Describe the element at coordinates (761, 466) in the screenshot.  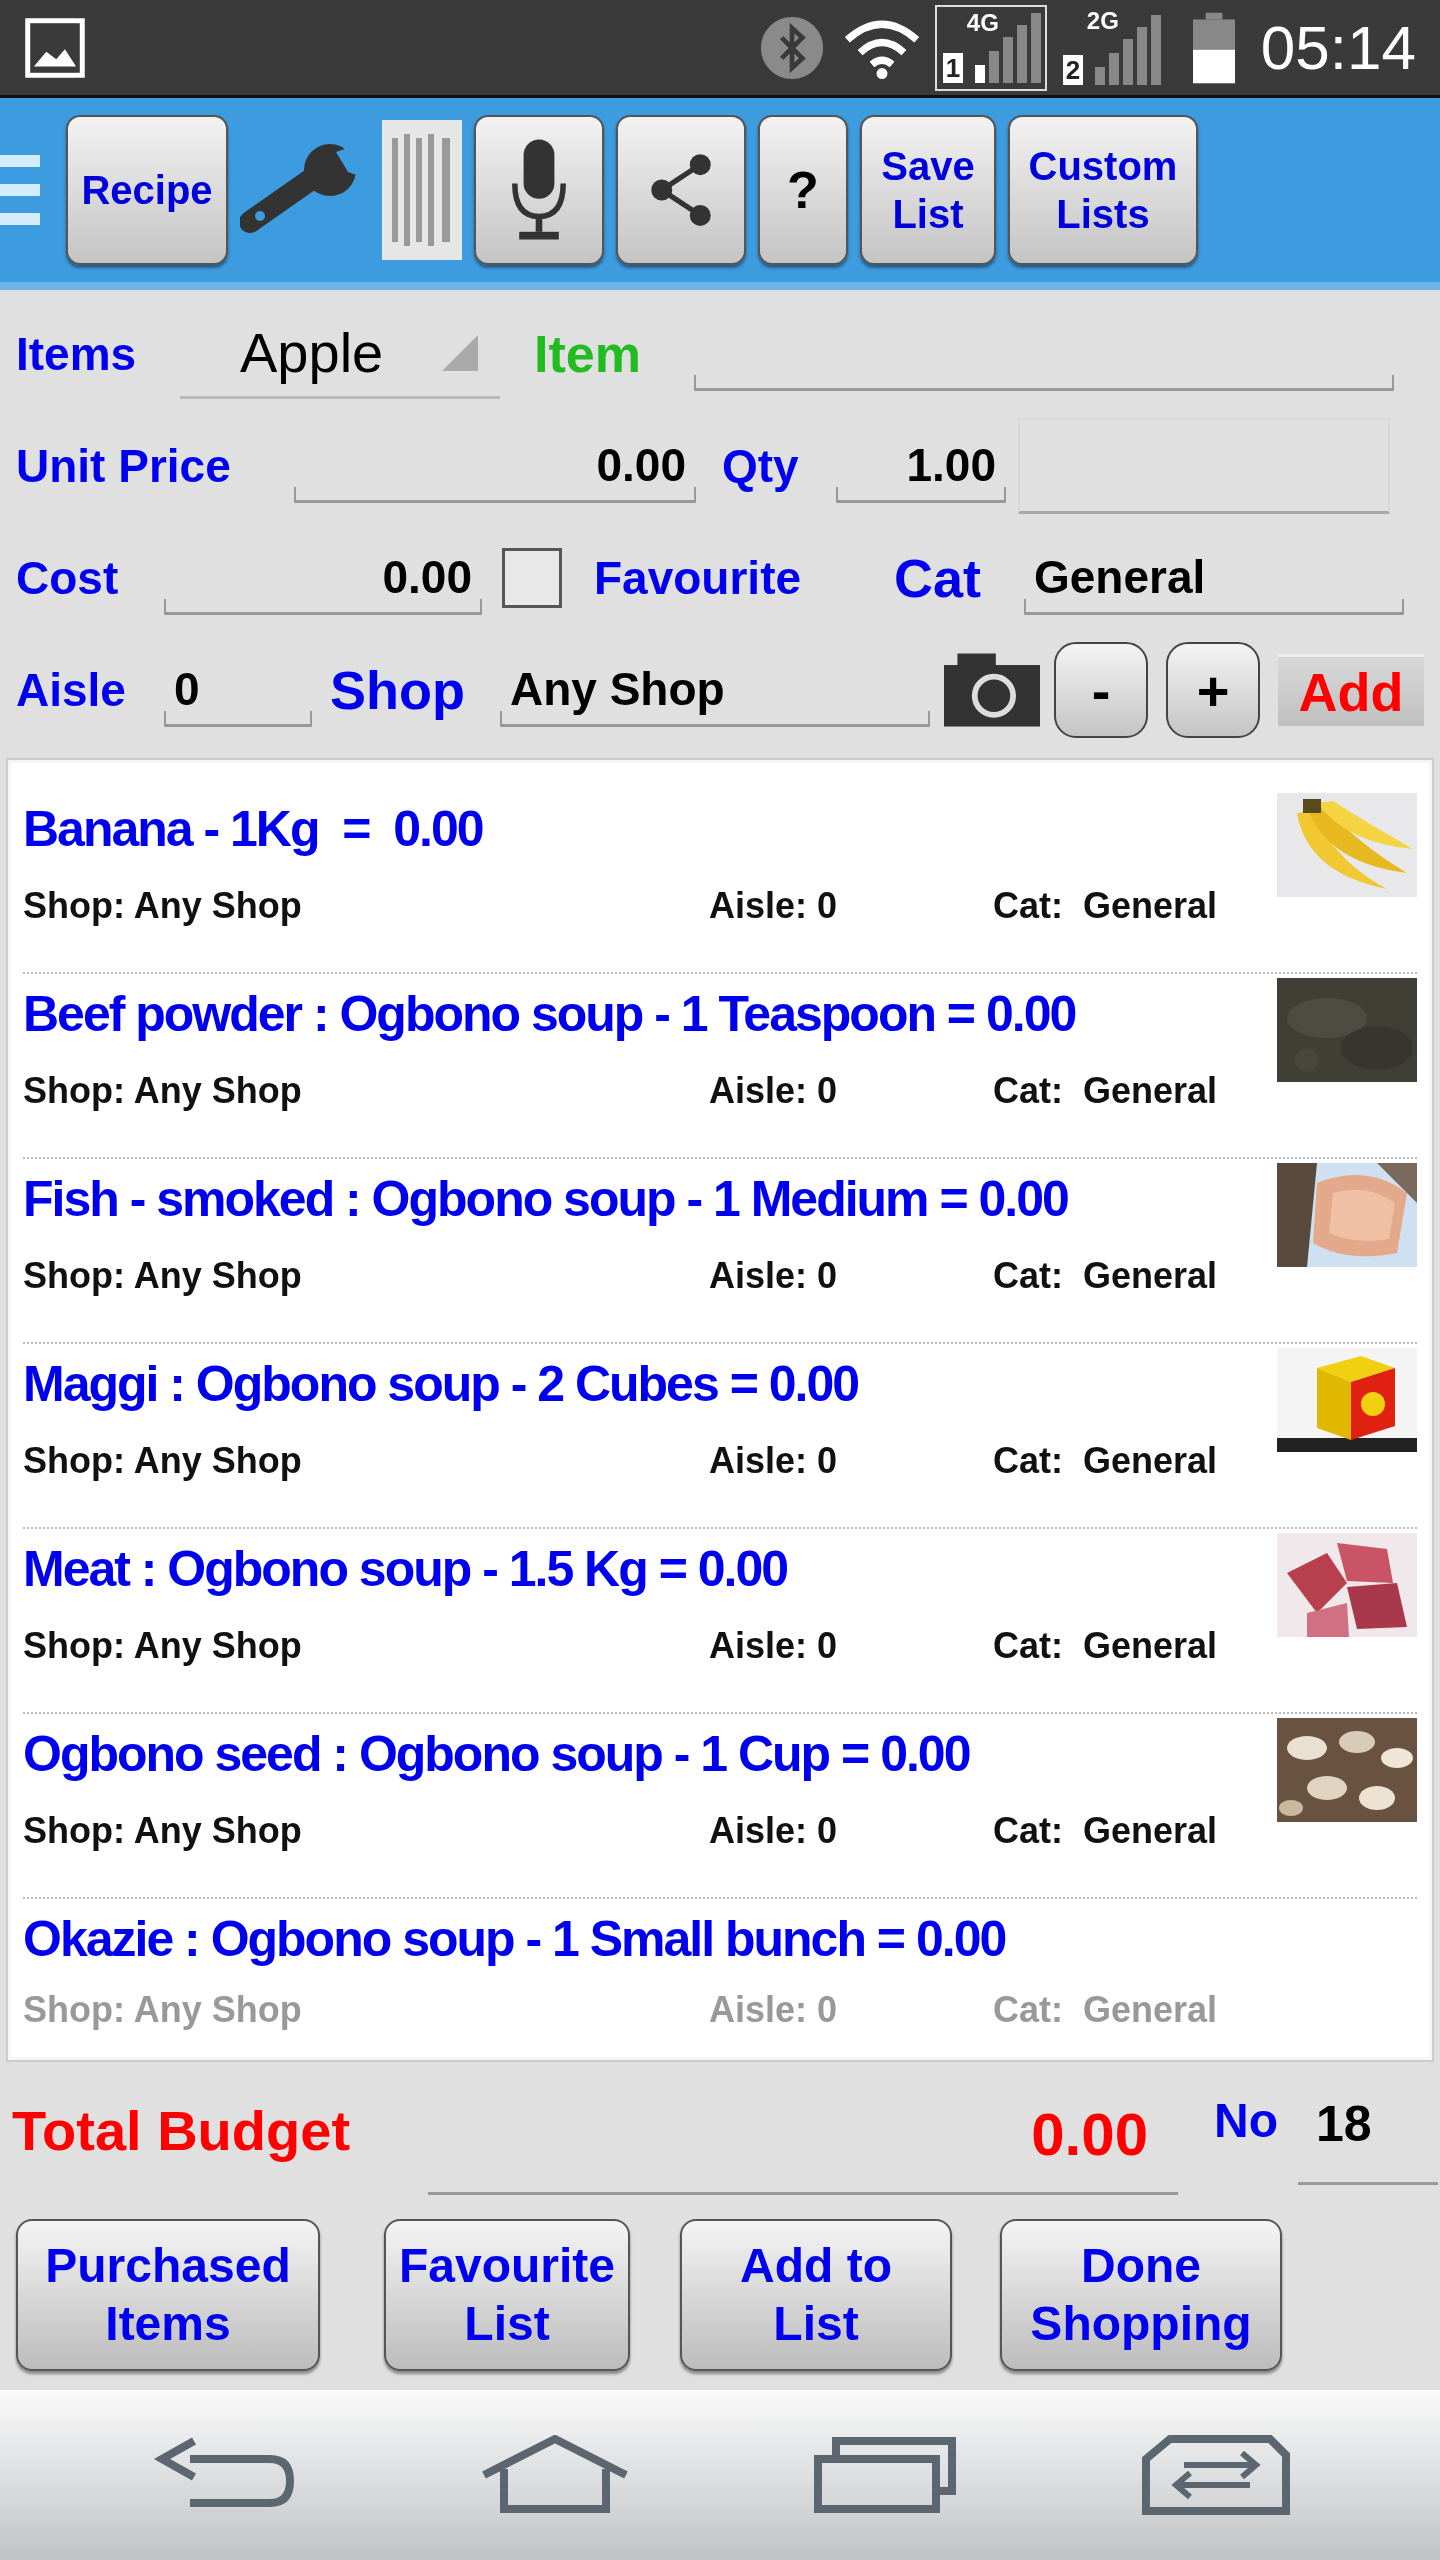
I see `field-label: Qty` at that location.